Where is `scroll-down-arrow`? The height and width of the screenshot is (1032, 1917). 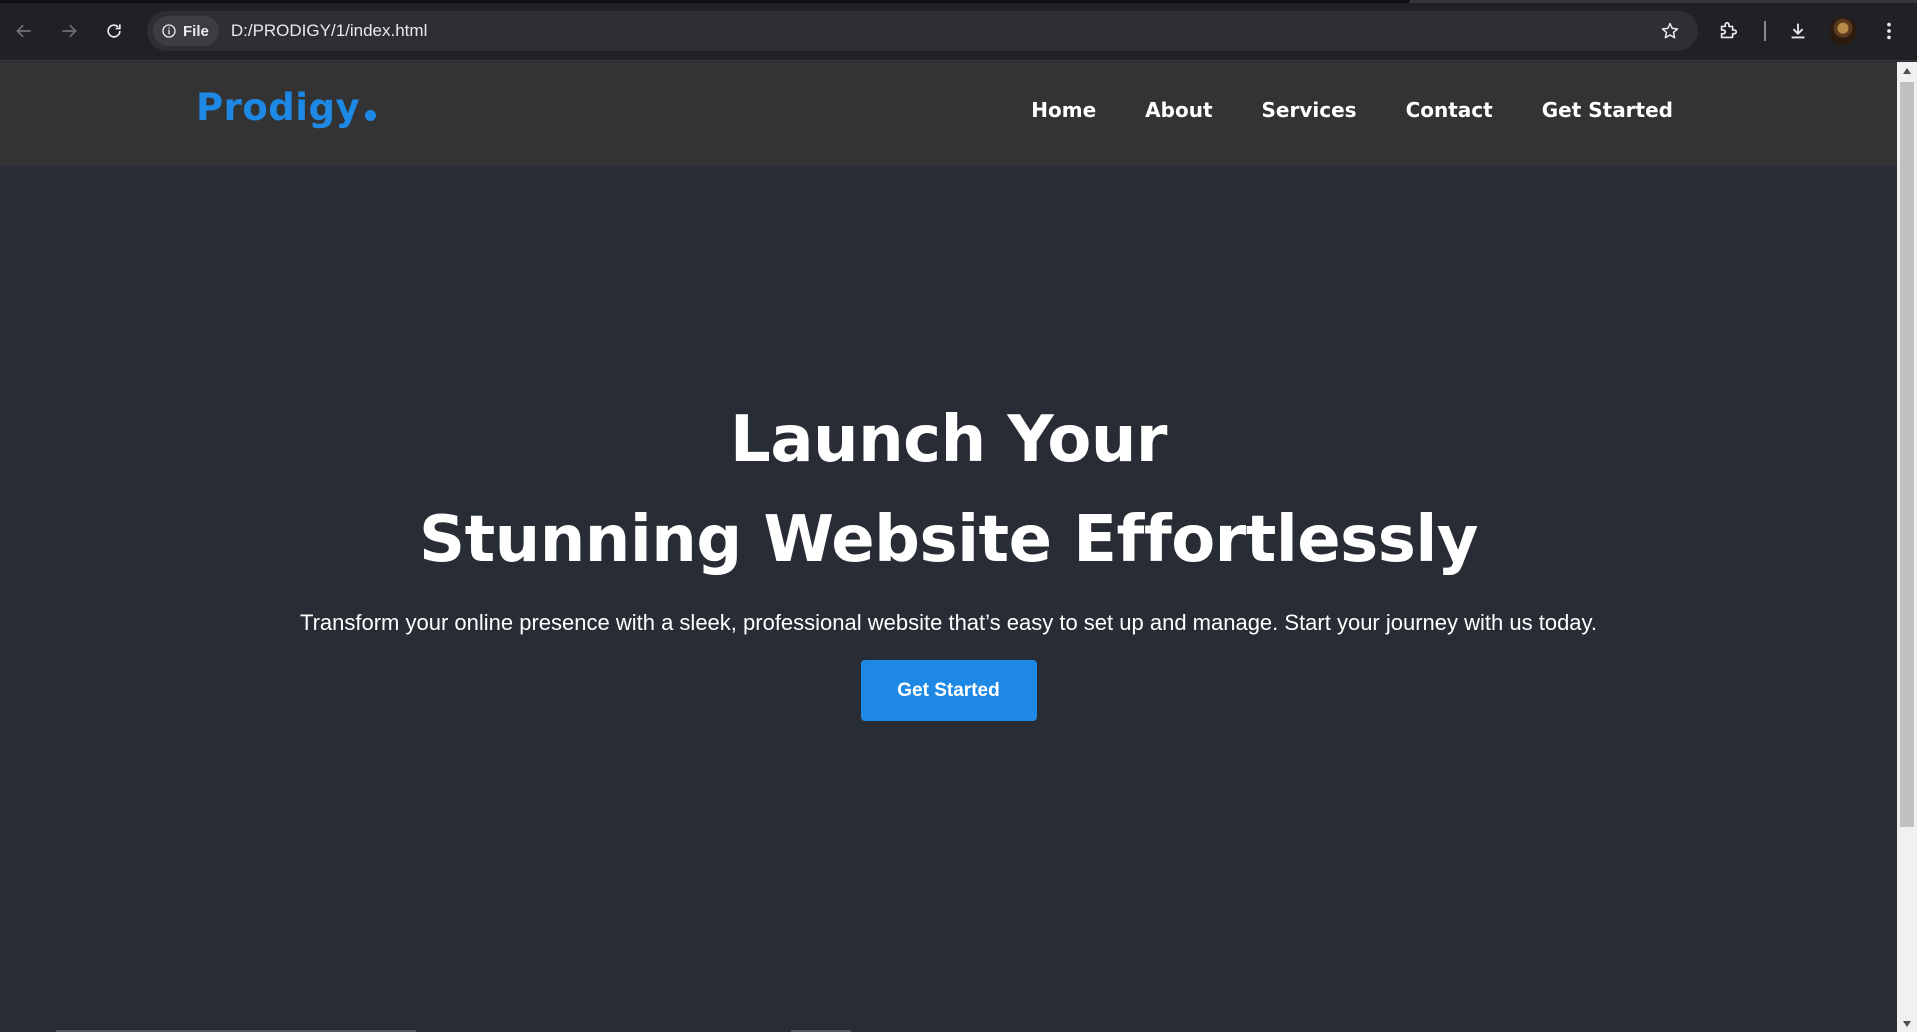 scroll-down-arrow is located at coordinates (1907, 1023).